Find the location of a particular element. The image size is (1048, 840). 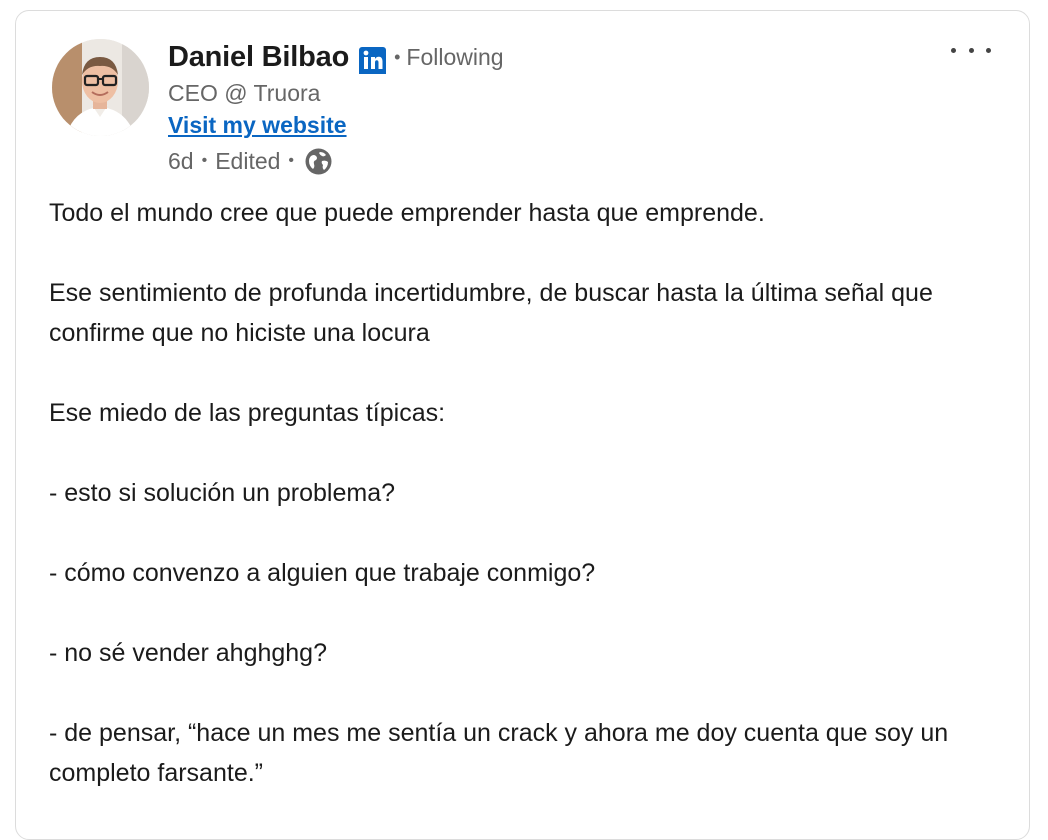

globe-icon is located at coordinates (318, 161).